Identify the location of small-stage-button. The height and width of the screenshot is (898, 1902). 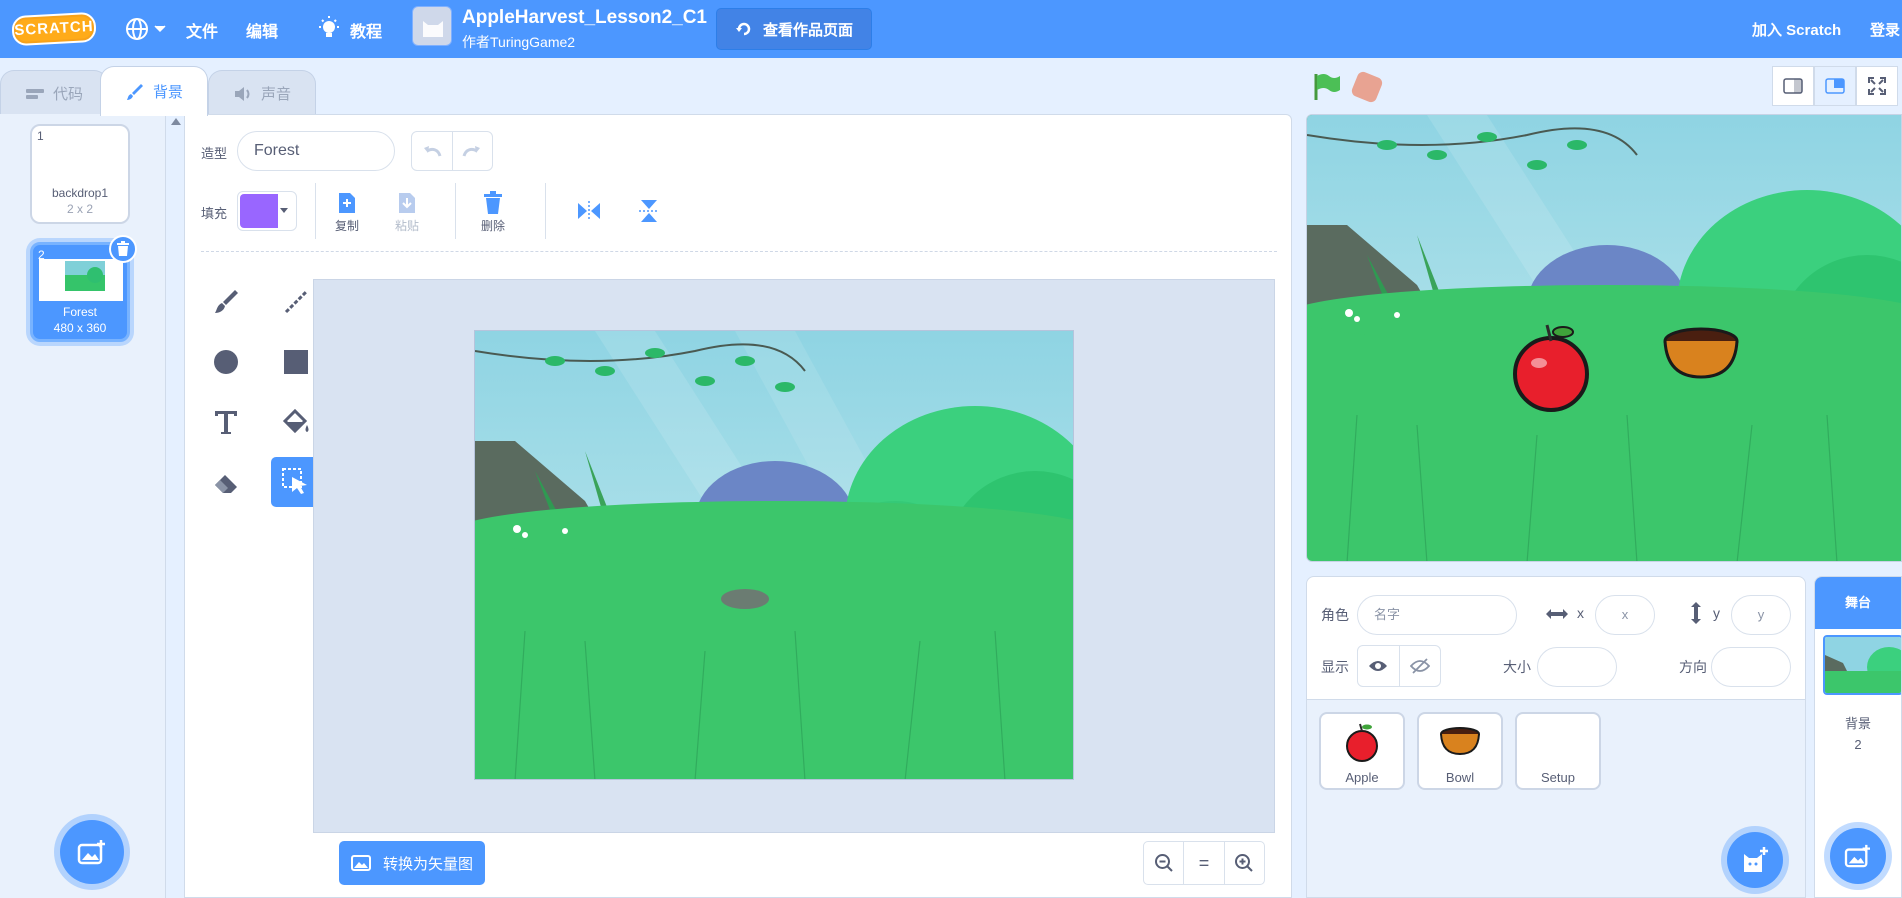
(1793, 86).